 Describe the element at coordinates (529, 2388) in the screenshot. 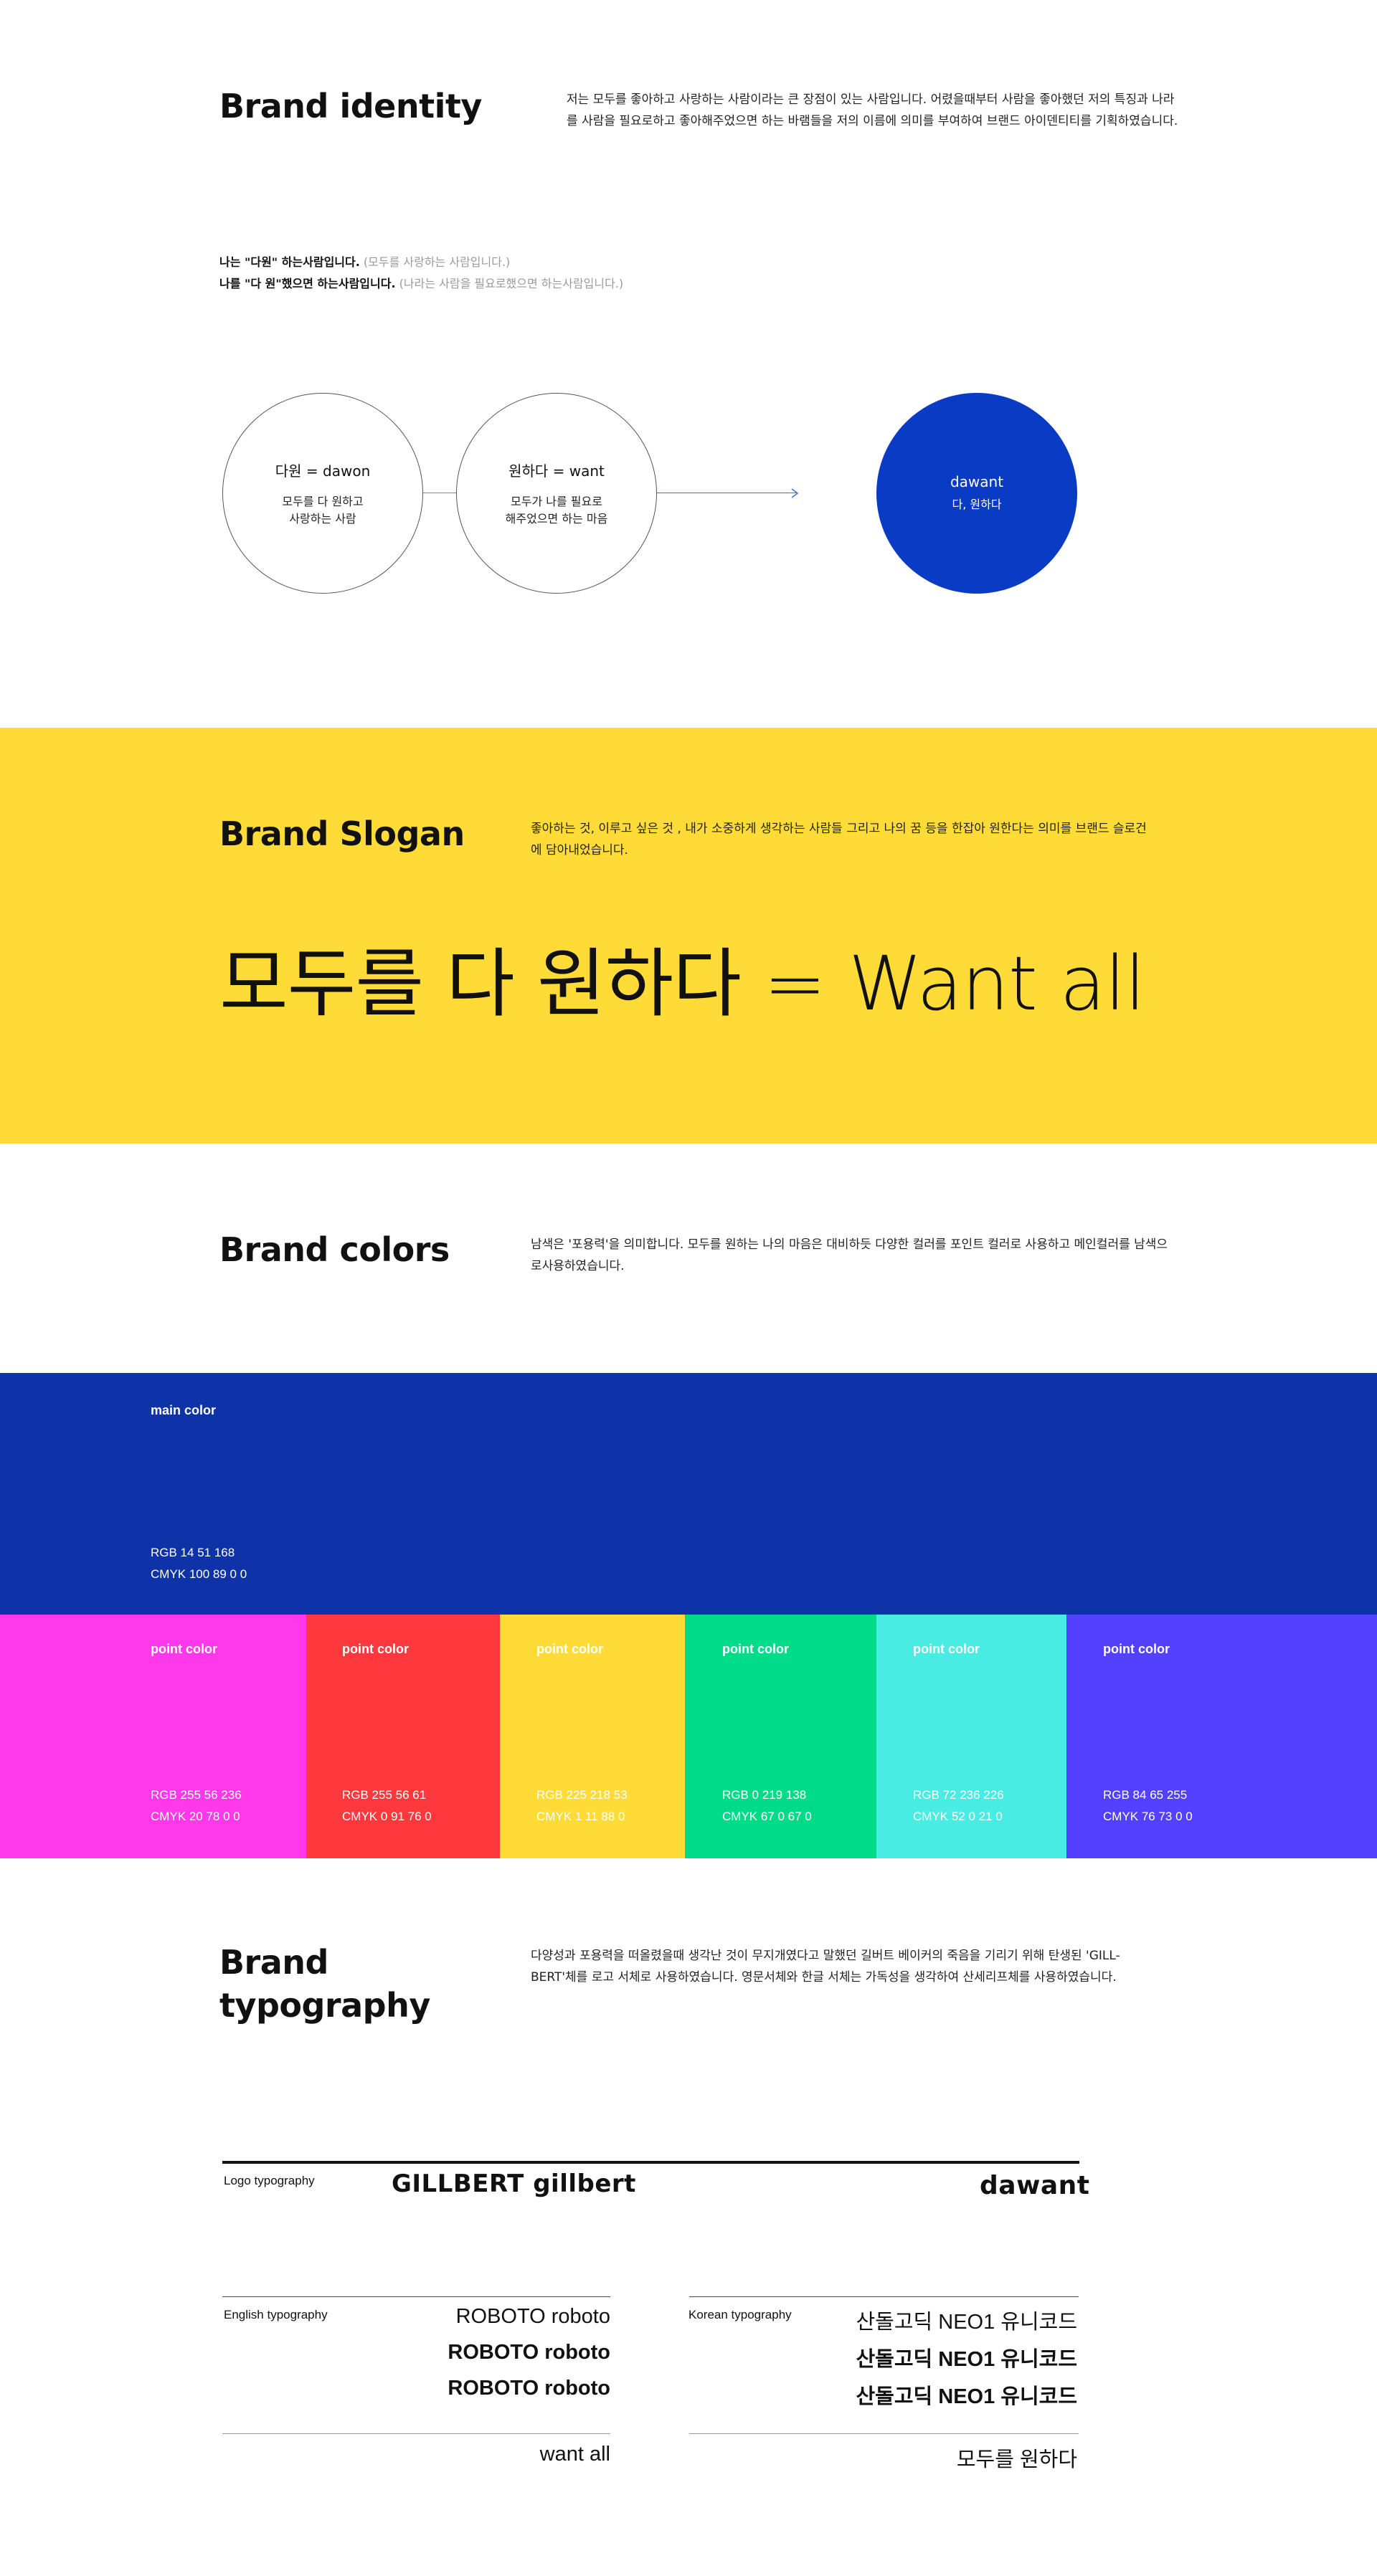

I see `english-sample-bold: ROBOTO roboto` at that location.